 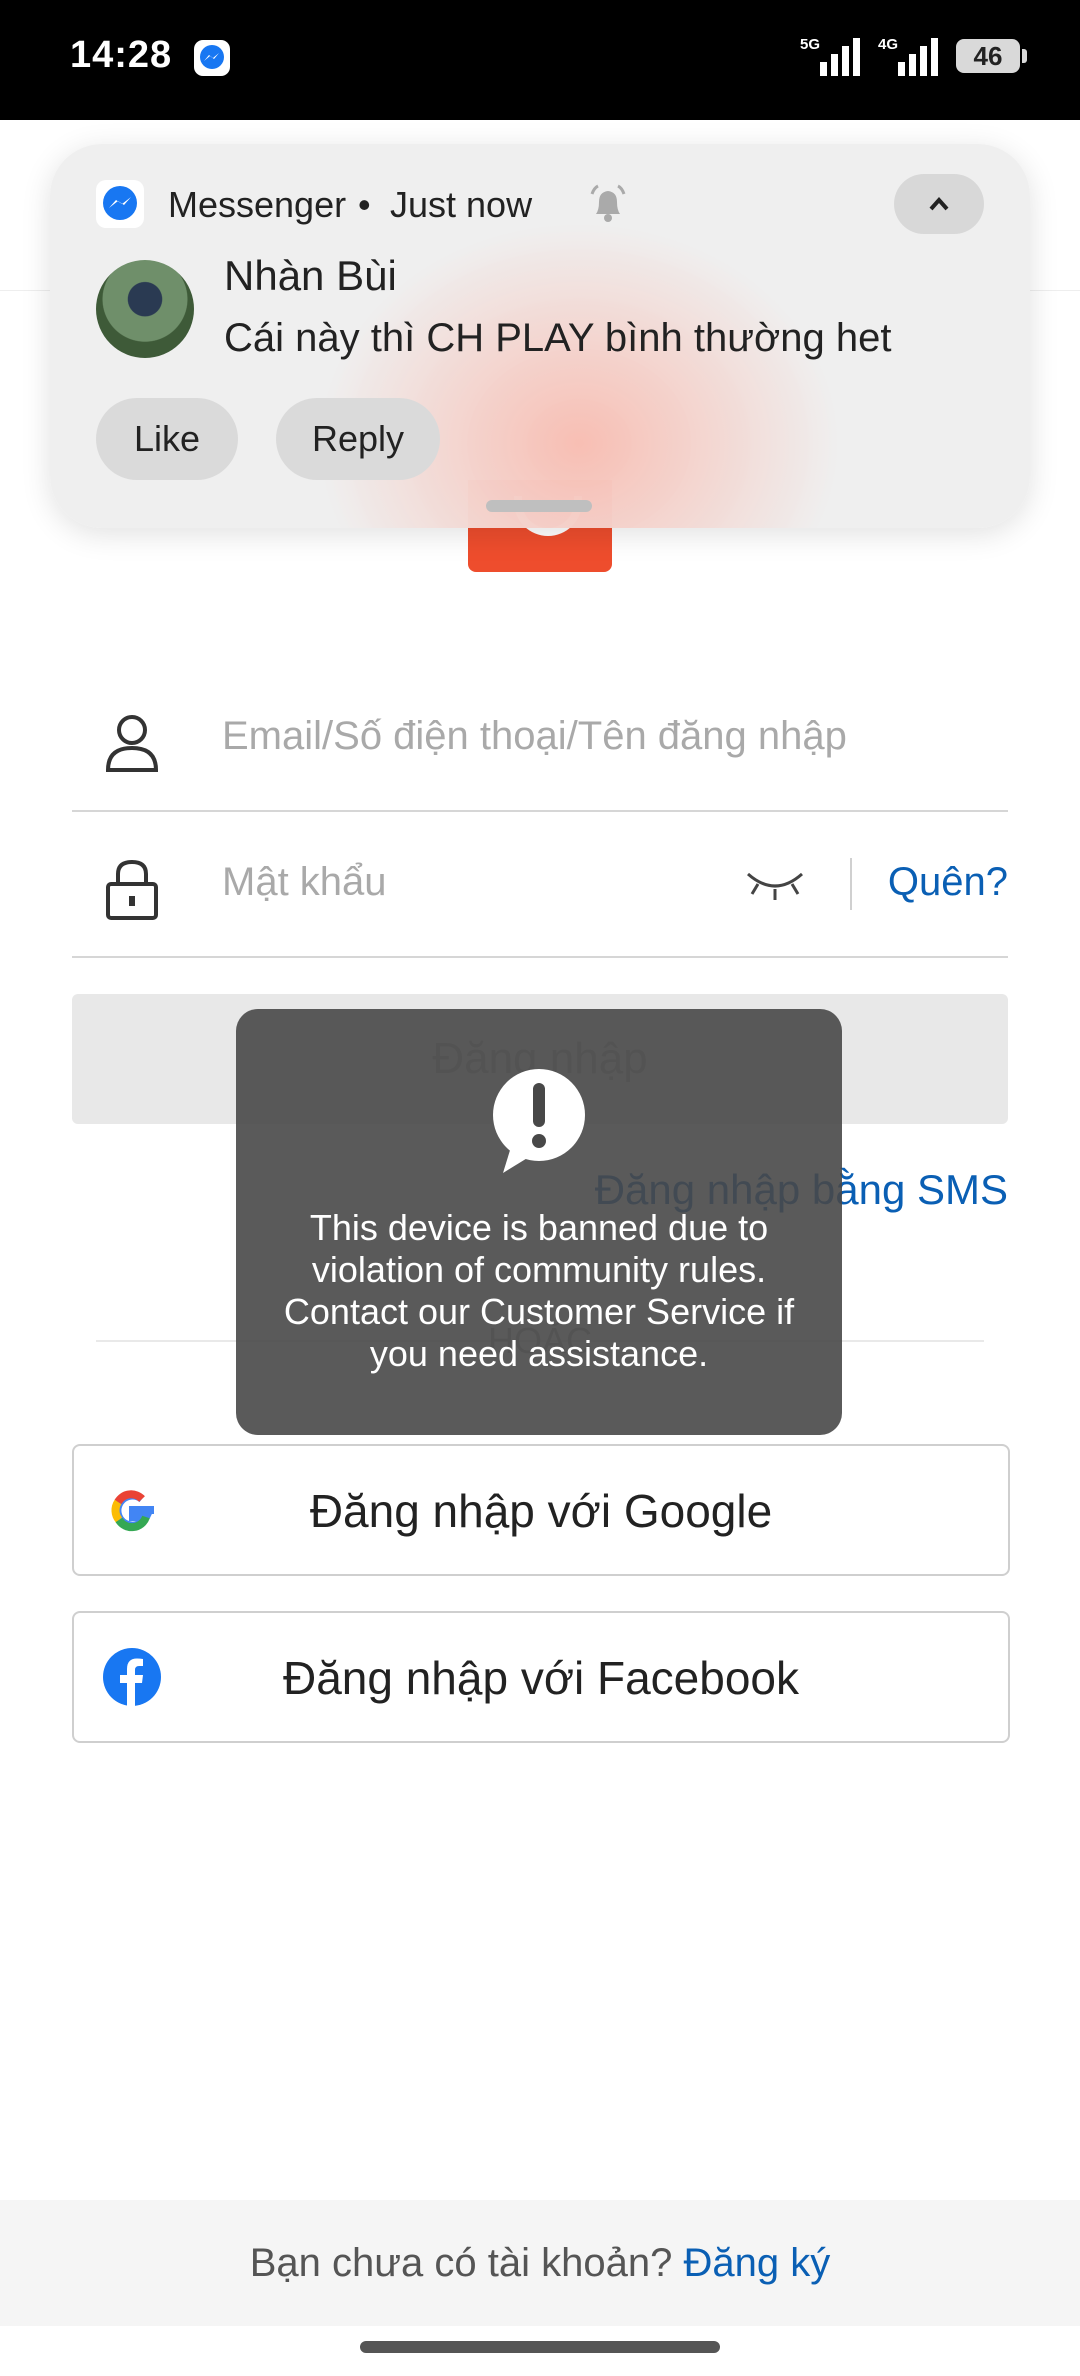 What do you see at coordinates (757, 2263) in the screenshot?
I see `signup-link: Đăng ký` at bounding box center [757, 2263].